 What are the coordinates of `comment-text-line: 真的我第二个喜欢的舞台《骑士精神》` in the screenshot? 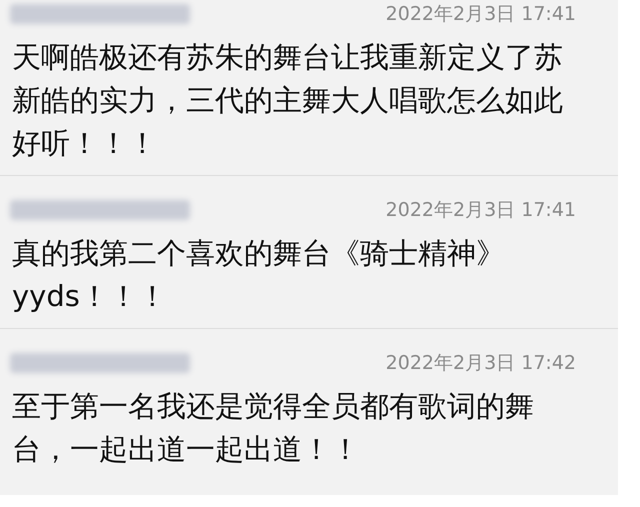 It's located at (258, 253).